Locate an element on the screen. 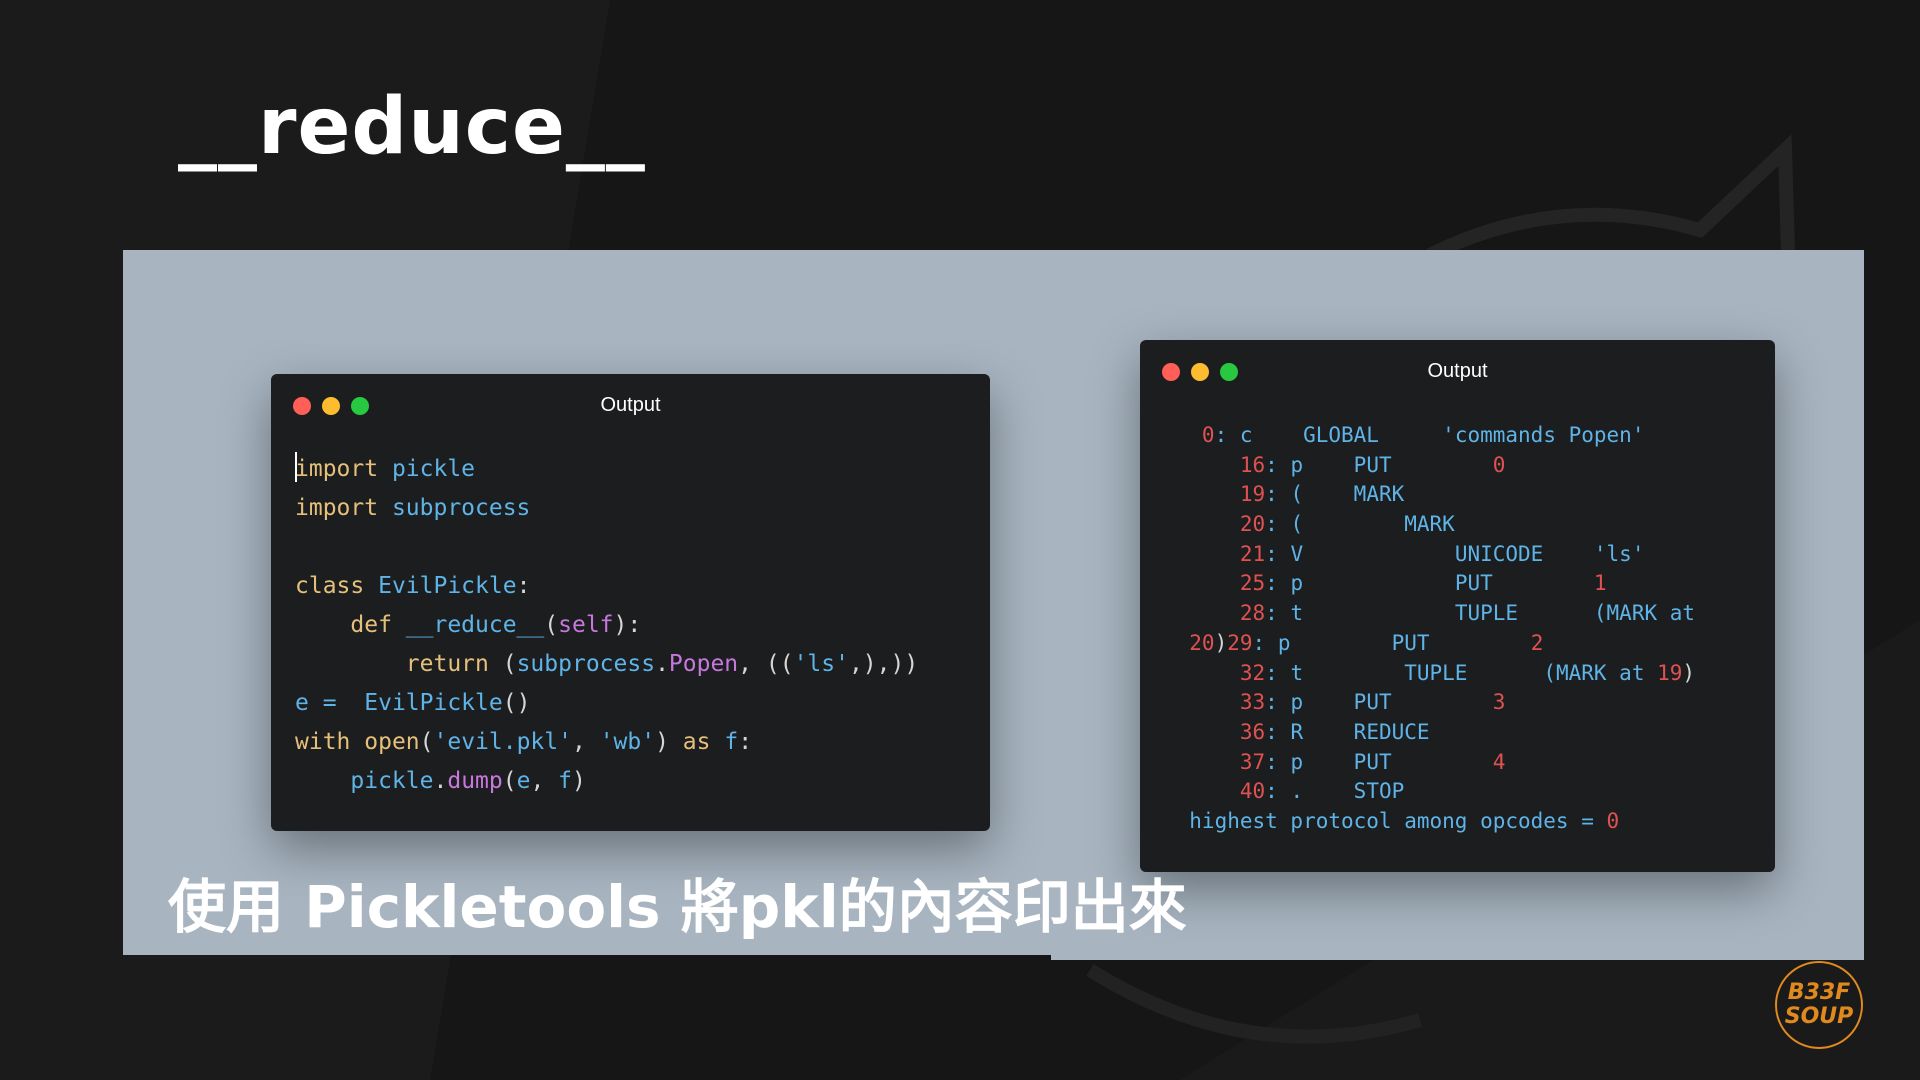  code-token: , is located at coordinates (544, 781).